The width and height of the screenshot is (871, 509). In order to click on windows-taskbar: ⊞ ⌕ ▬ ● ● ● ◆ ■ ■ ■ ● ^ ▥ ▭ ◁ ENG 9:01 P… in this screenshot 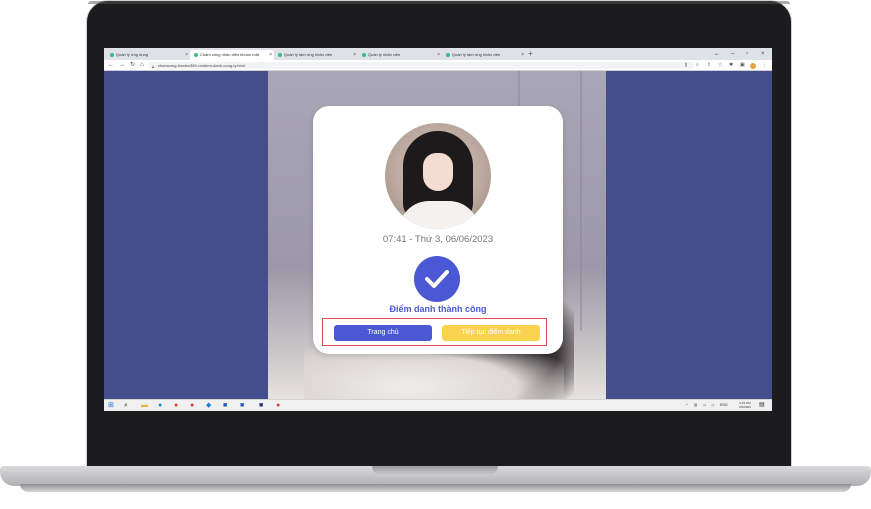, I will do `click(438, 405)`.